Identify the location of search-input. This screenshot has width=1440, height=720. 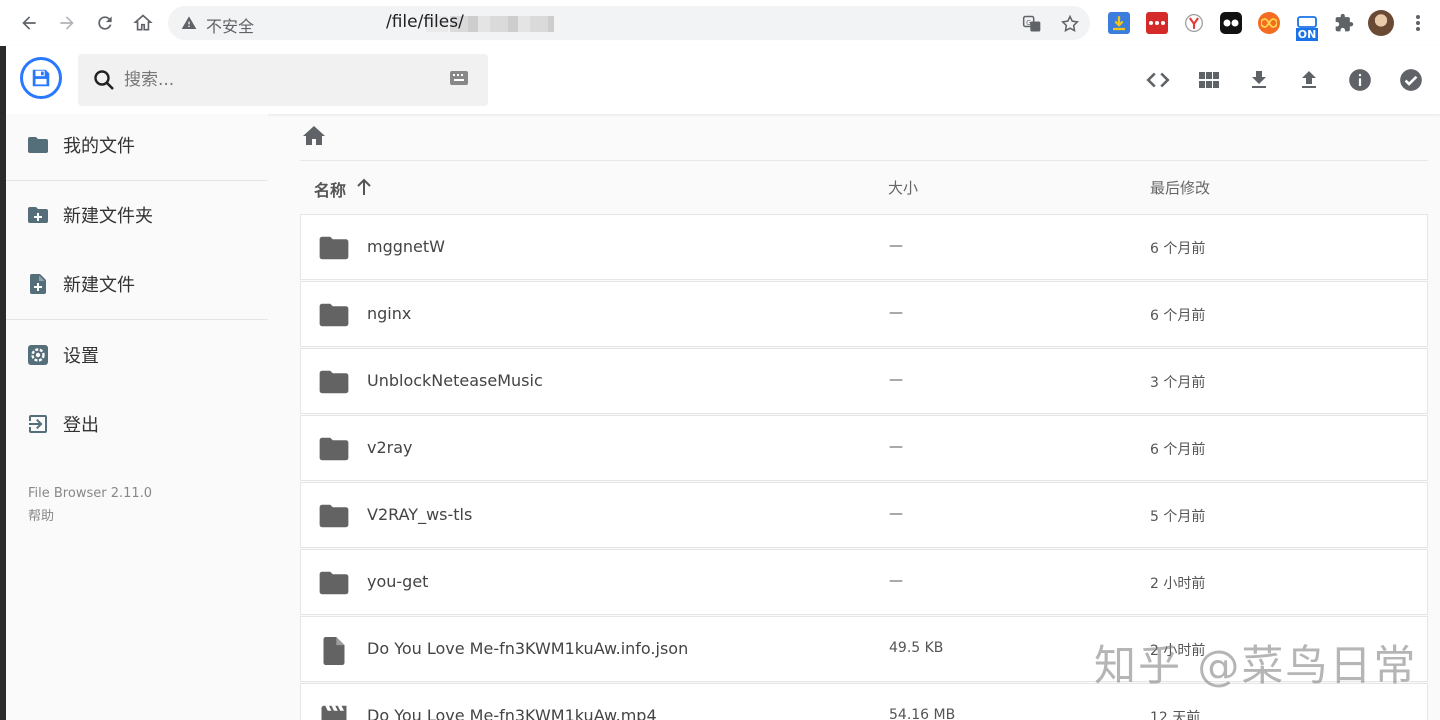
(274, 80).